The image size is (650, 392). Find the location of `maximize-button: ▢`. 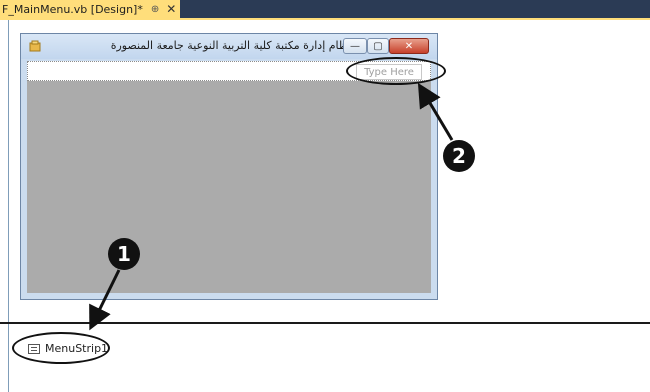

maximize-button: ▢ is located at coordinates (378, 46).